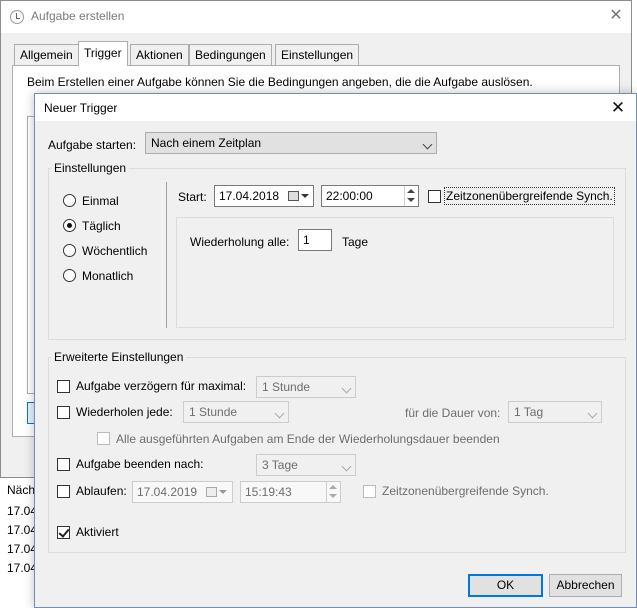 Image resolution: width=637 pixels, height=608 pixels. I want to click on repeat-interval-unit: Tage, so click(355, 242).